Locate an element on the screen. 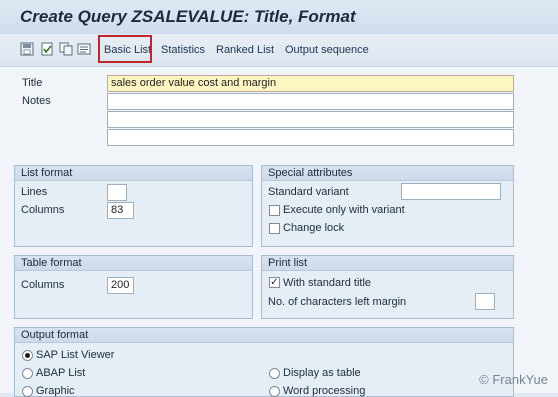  check-icon is located at coordinates (47, 49).